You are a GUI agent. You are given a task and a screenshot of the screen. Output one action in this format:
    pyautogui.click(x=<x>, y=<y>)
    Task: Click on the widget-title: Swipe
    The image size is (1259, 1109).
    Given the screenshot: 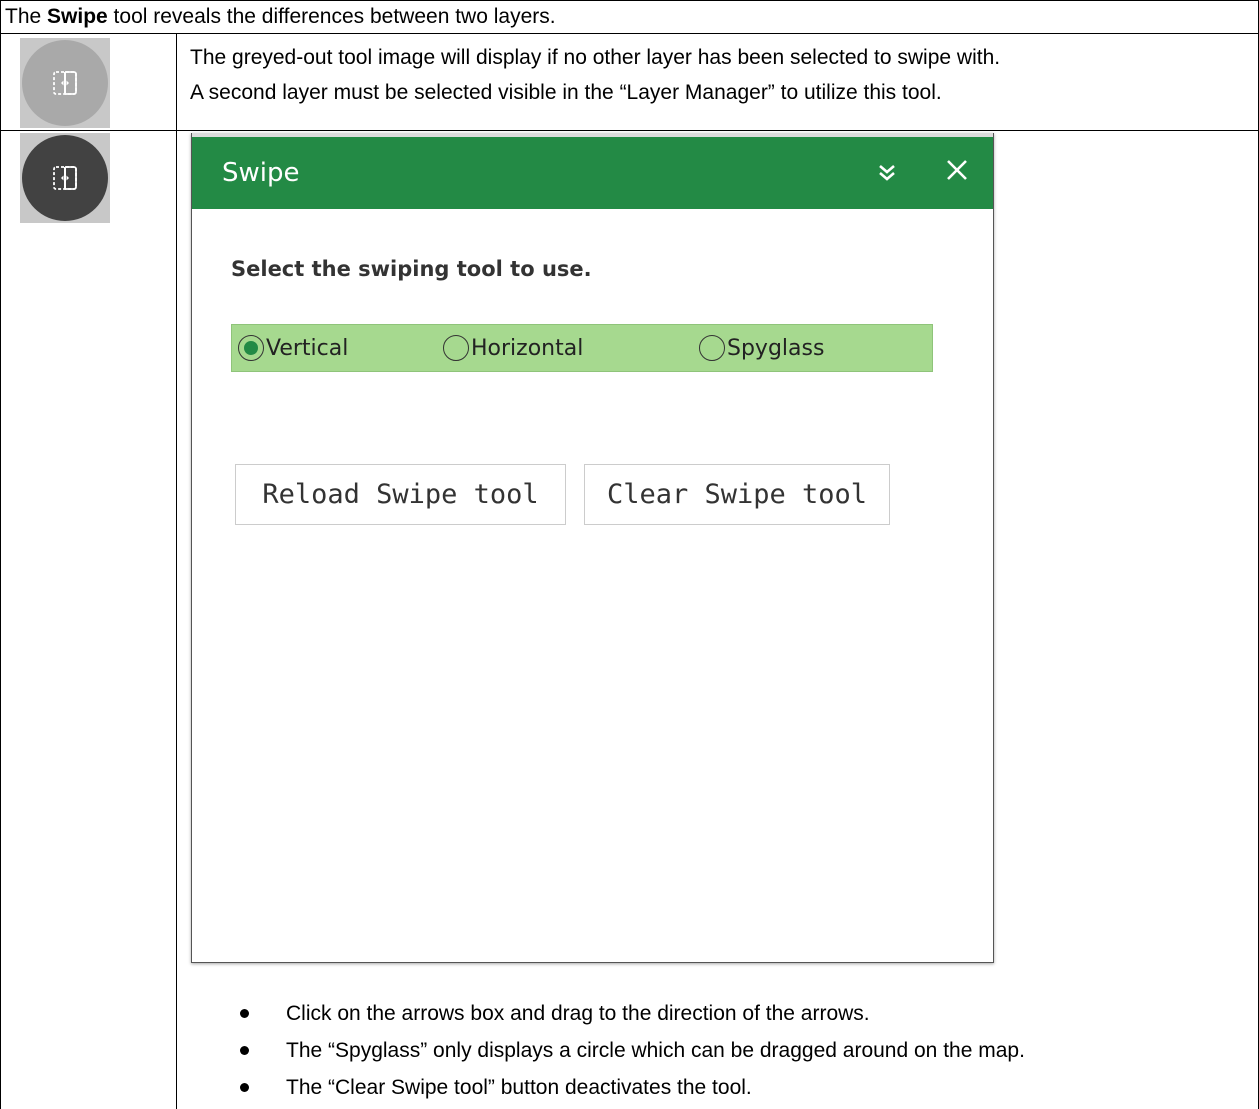 What is the action you would take?
    pyautogui.click(x=261, y=173)
    